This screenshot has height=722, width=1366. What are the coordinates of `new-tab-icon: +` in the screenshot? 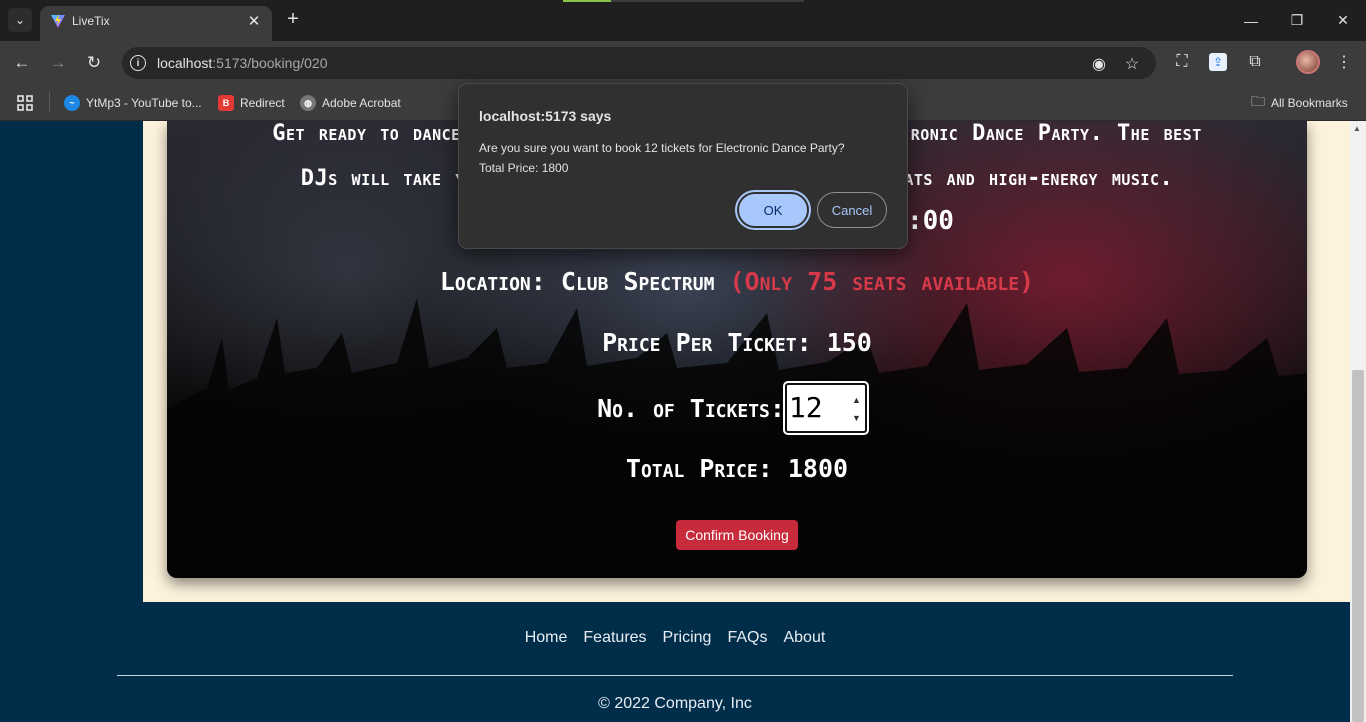 It's located at (293, 19).